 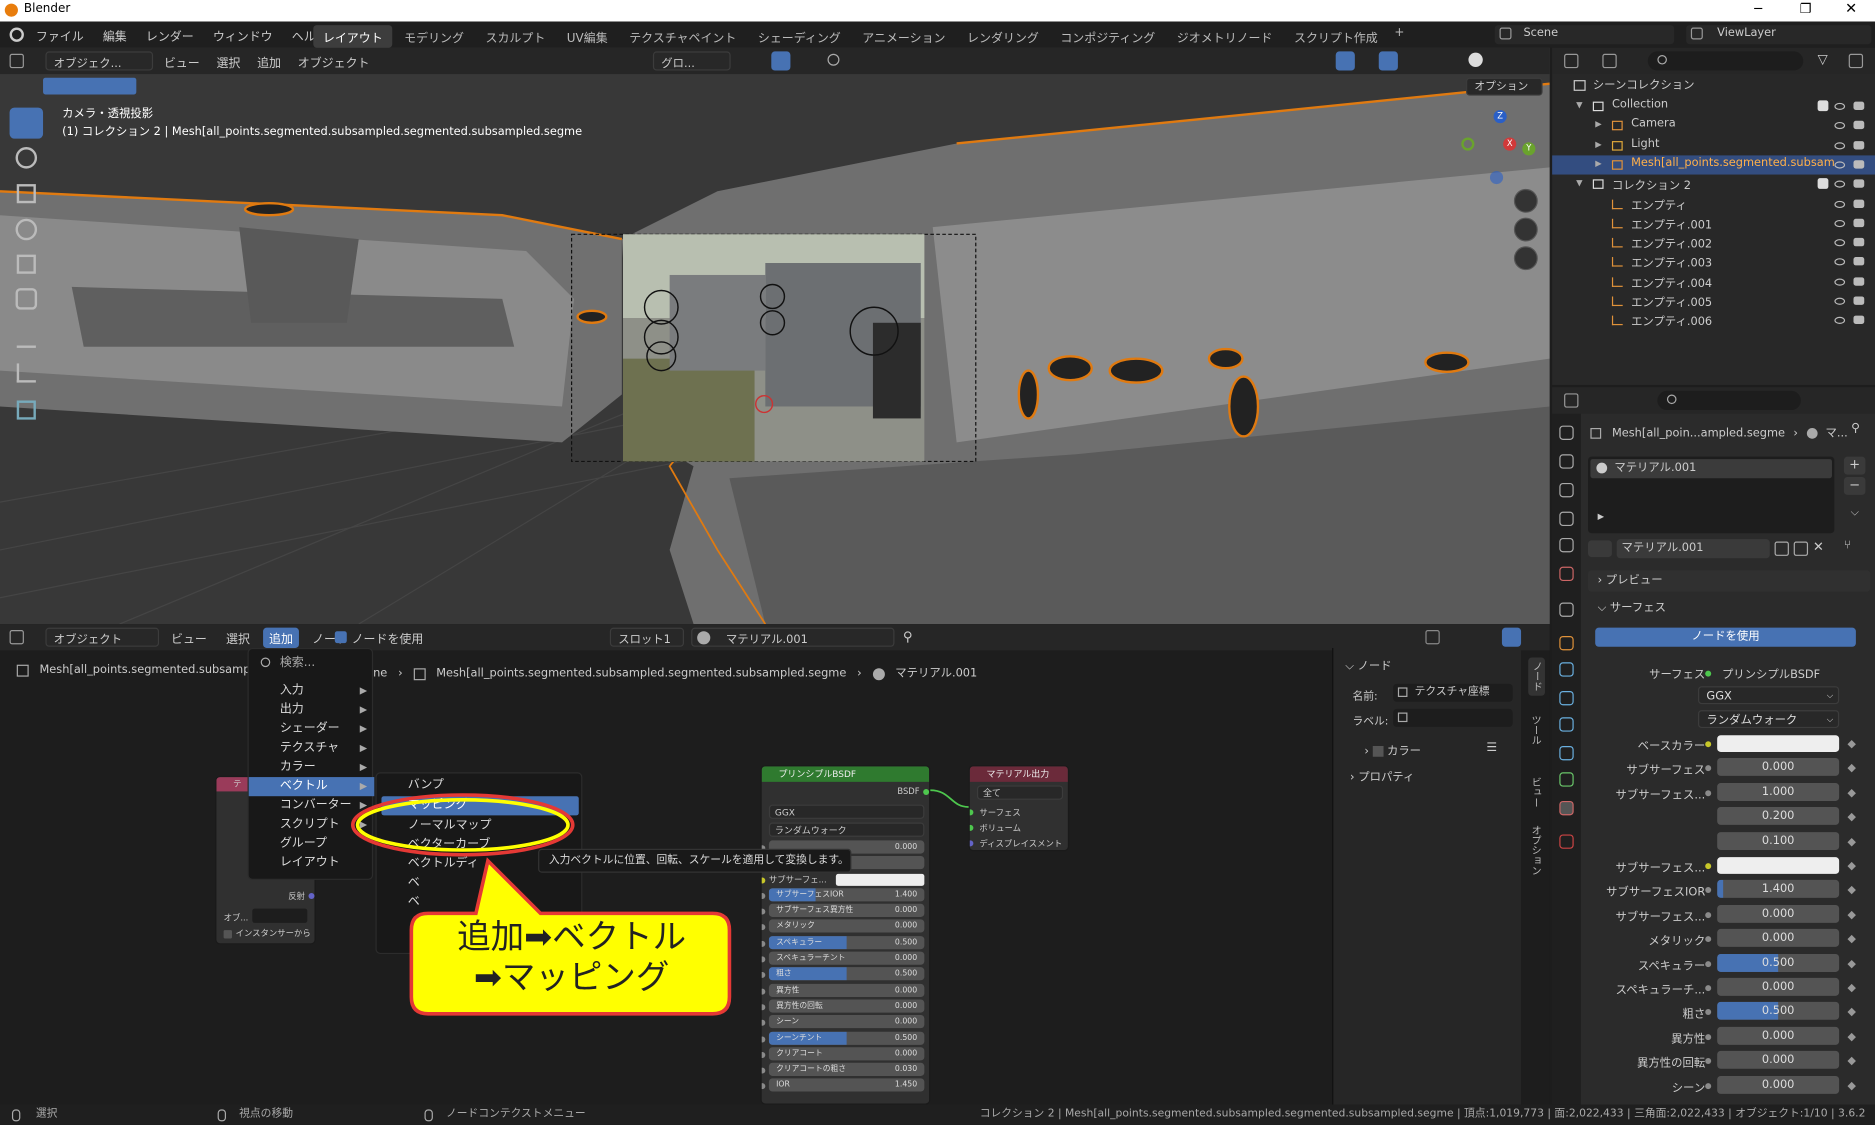 I want to click on outliner-row: ▶ Light, so click(x=1713, y=145).